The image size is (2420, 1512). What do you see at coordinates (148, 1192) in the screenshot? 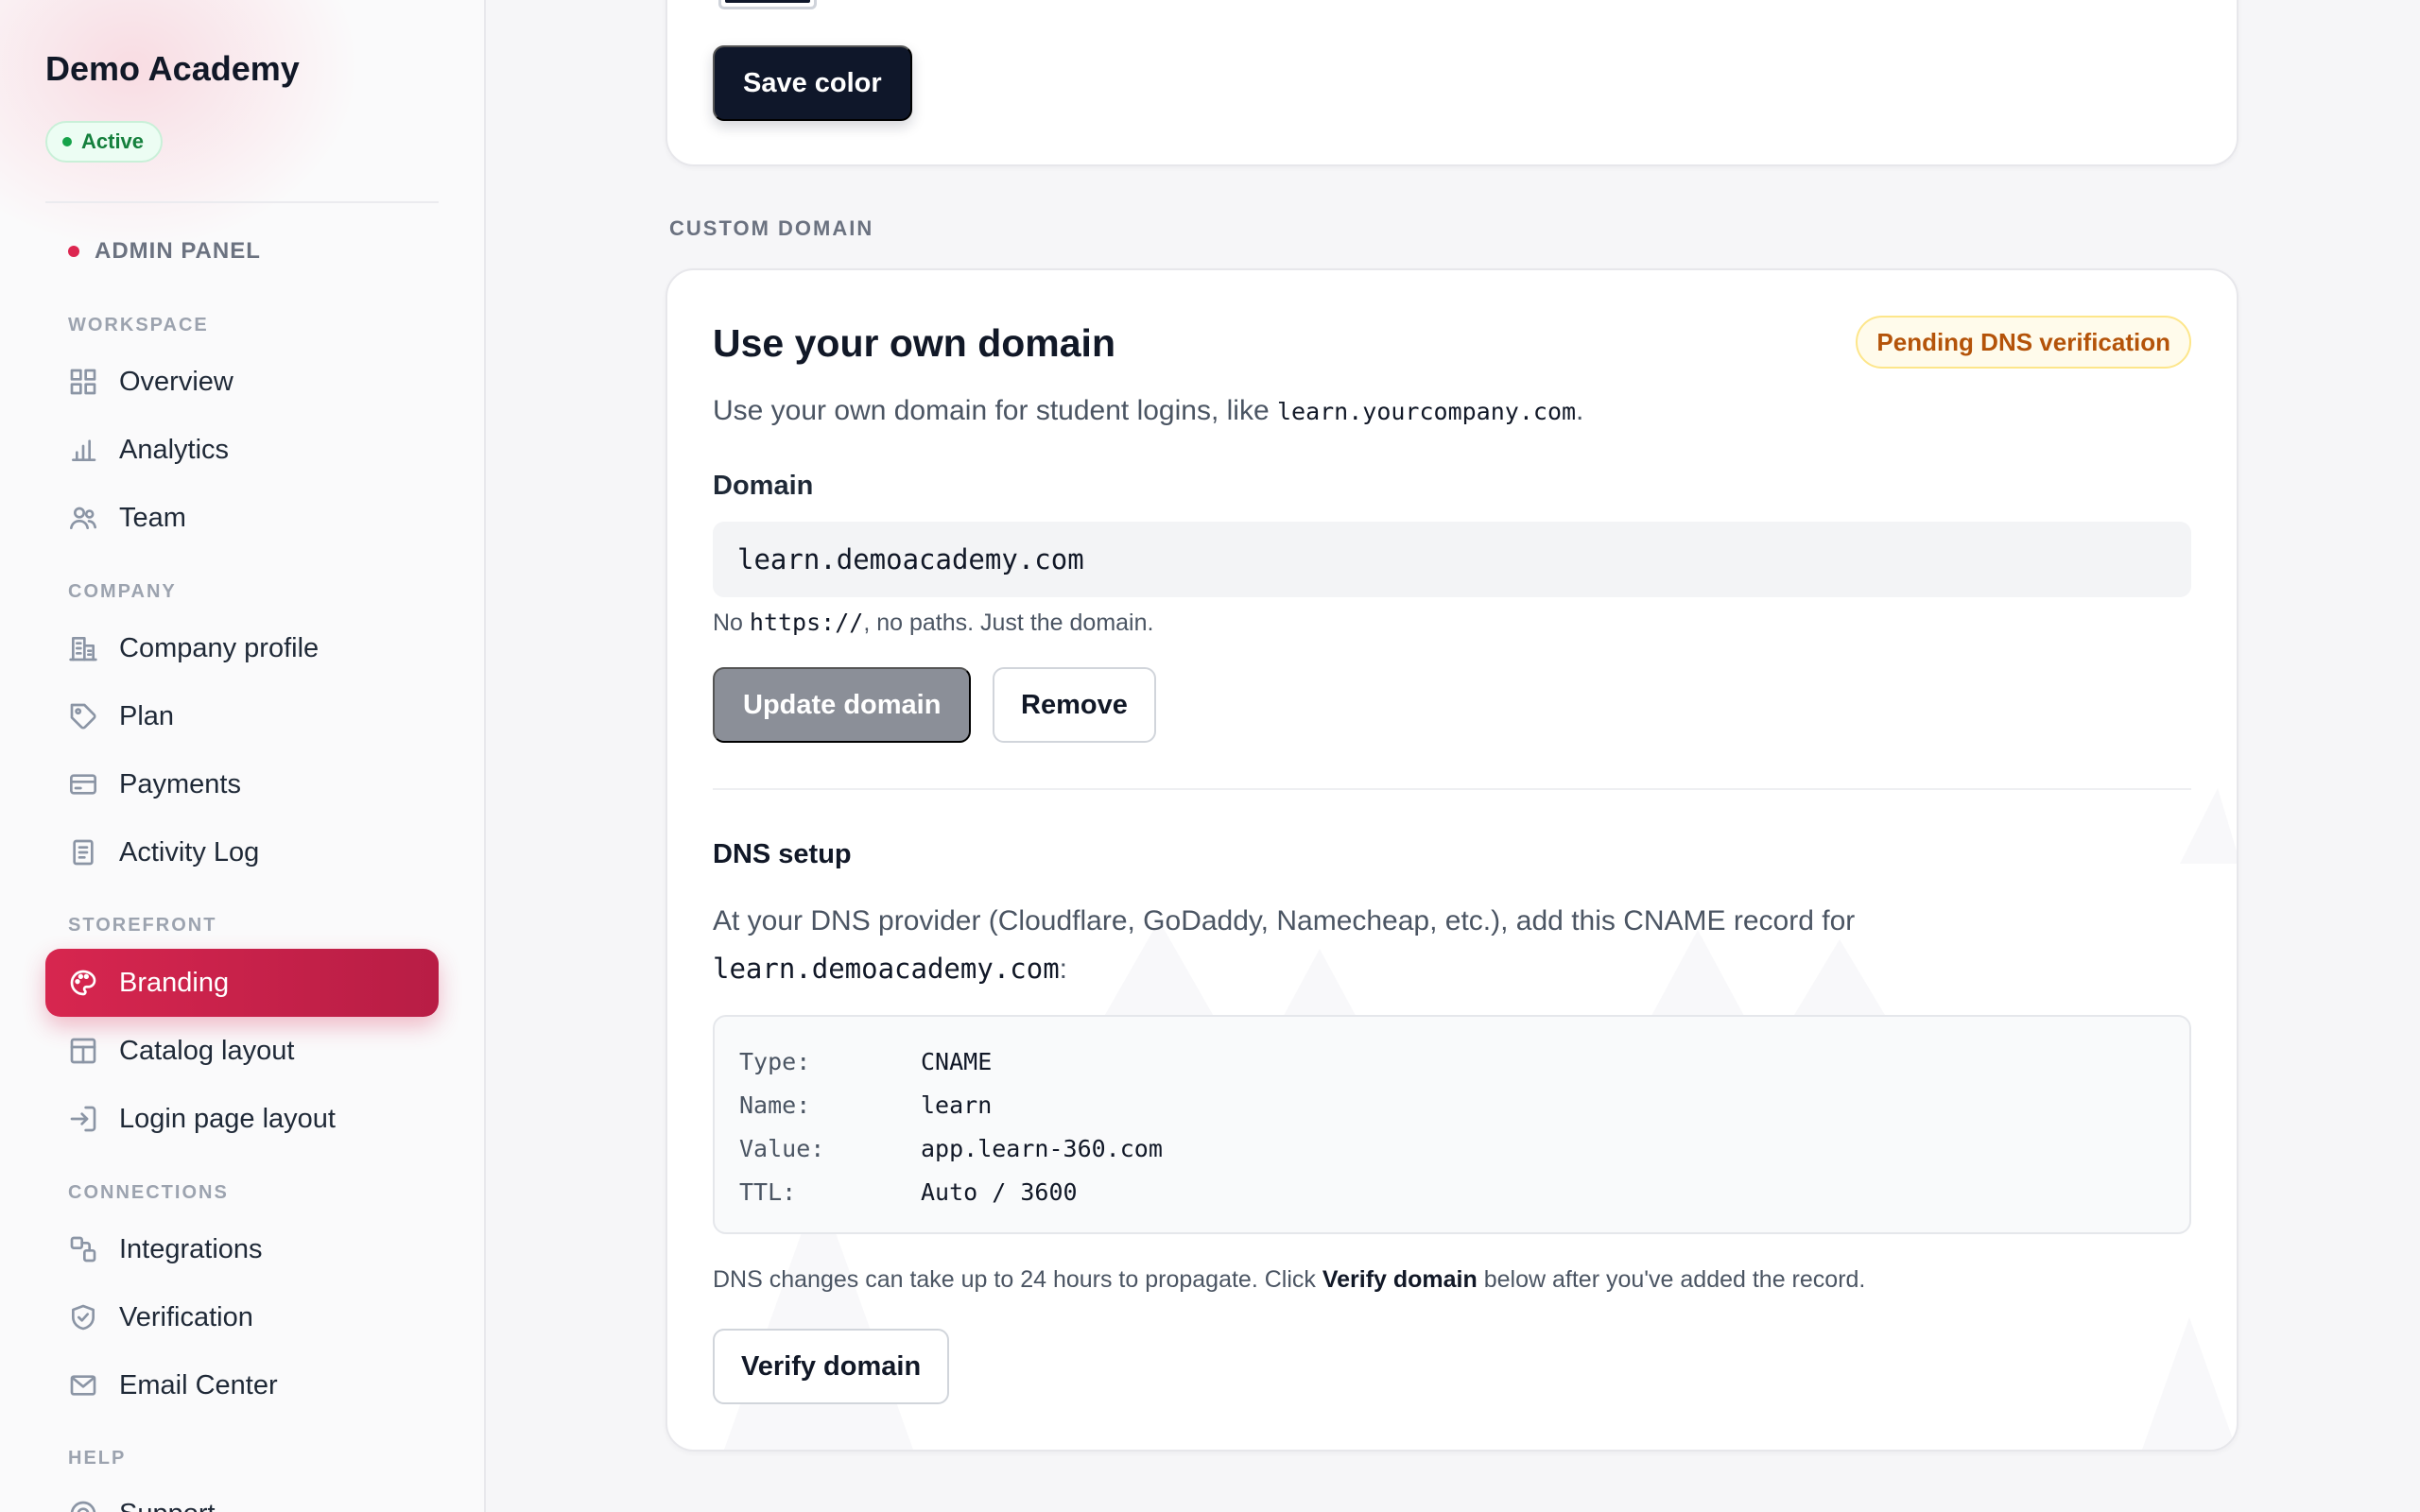
I see `group-label-connections: CONNECTIONS` at bounding box center [148, 1192].